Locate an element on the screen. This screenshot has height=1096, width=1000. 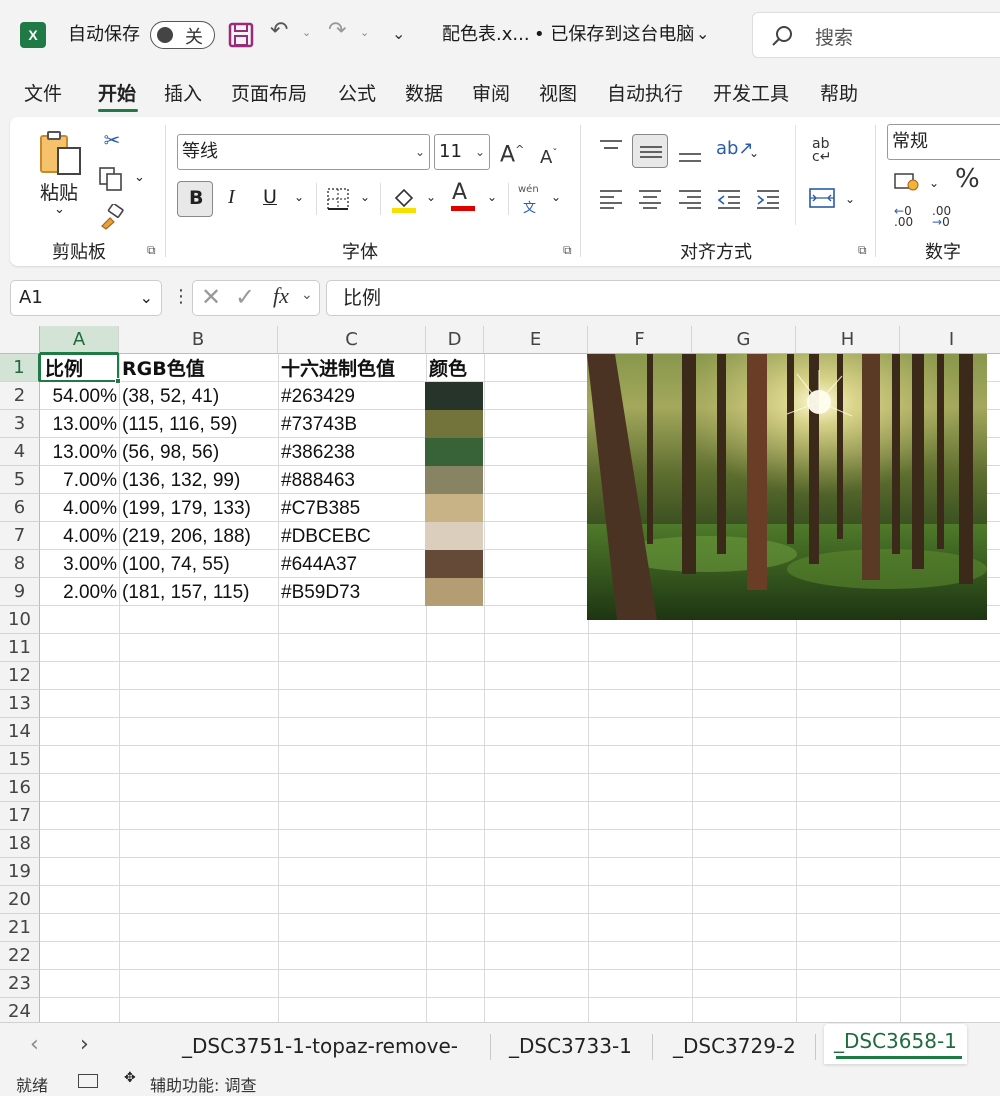
row-header: 24 is located at coordinates (20, 1010).